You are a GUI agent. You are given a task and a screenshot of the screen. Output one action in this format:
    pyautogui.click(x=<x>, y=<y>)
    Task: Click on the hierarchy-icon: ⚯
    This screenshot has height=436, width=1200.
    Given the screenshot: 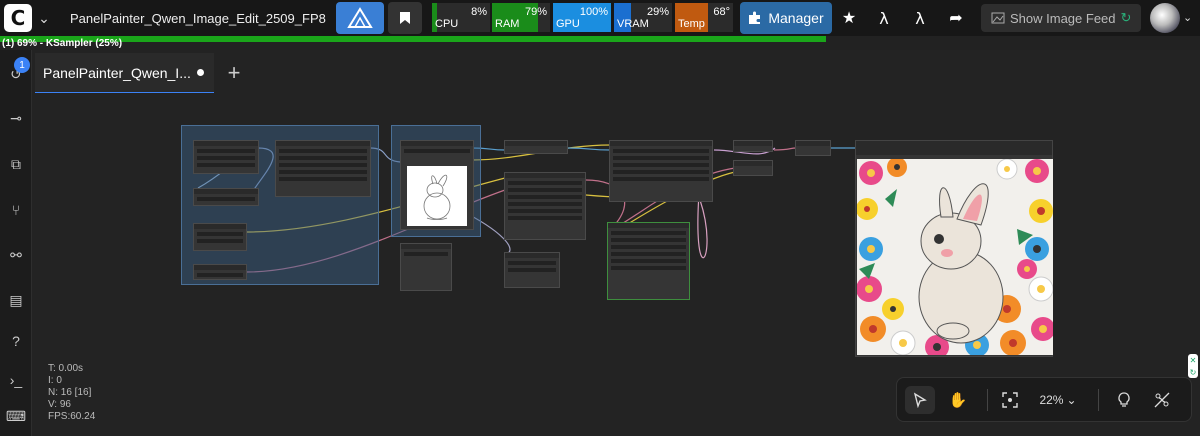 What is the action you would take?
    pyautogui.click(x=16, y=255)
    